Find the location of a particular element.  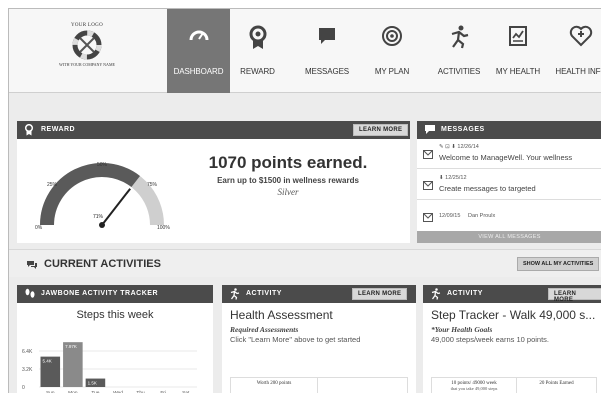

heart-shield-icon is located at coordinates (581, 36).